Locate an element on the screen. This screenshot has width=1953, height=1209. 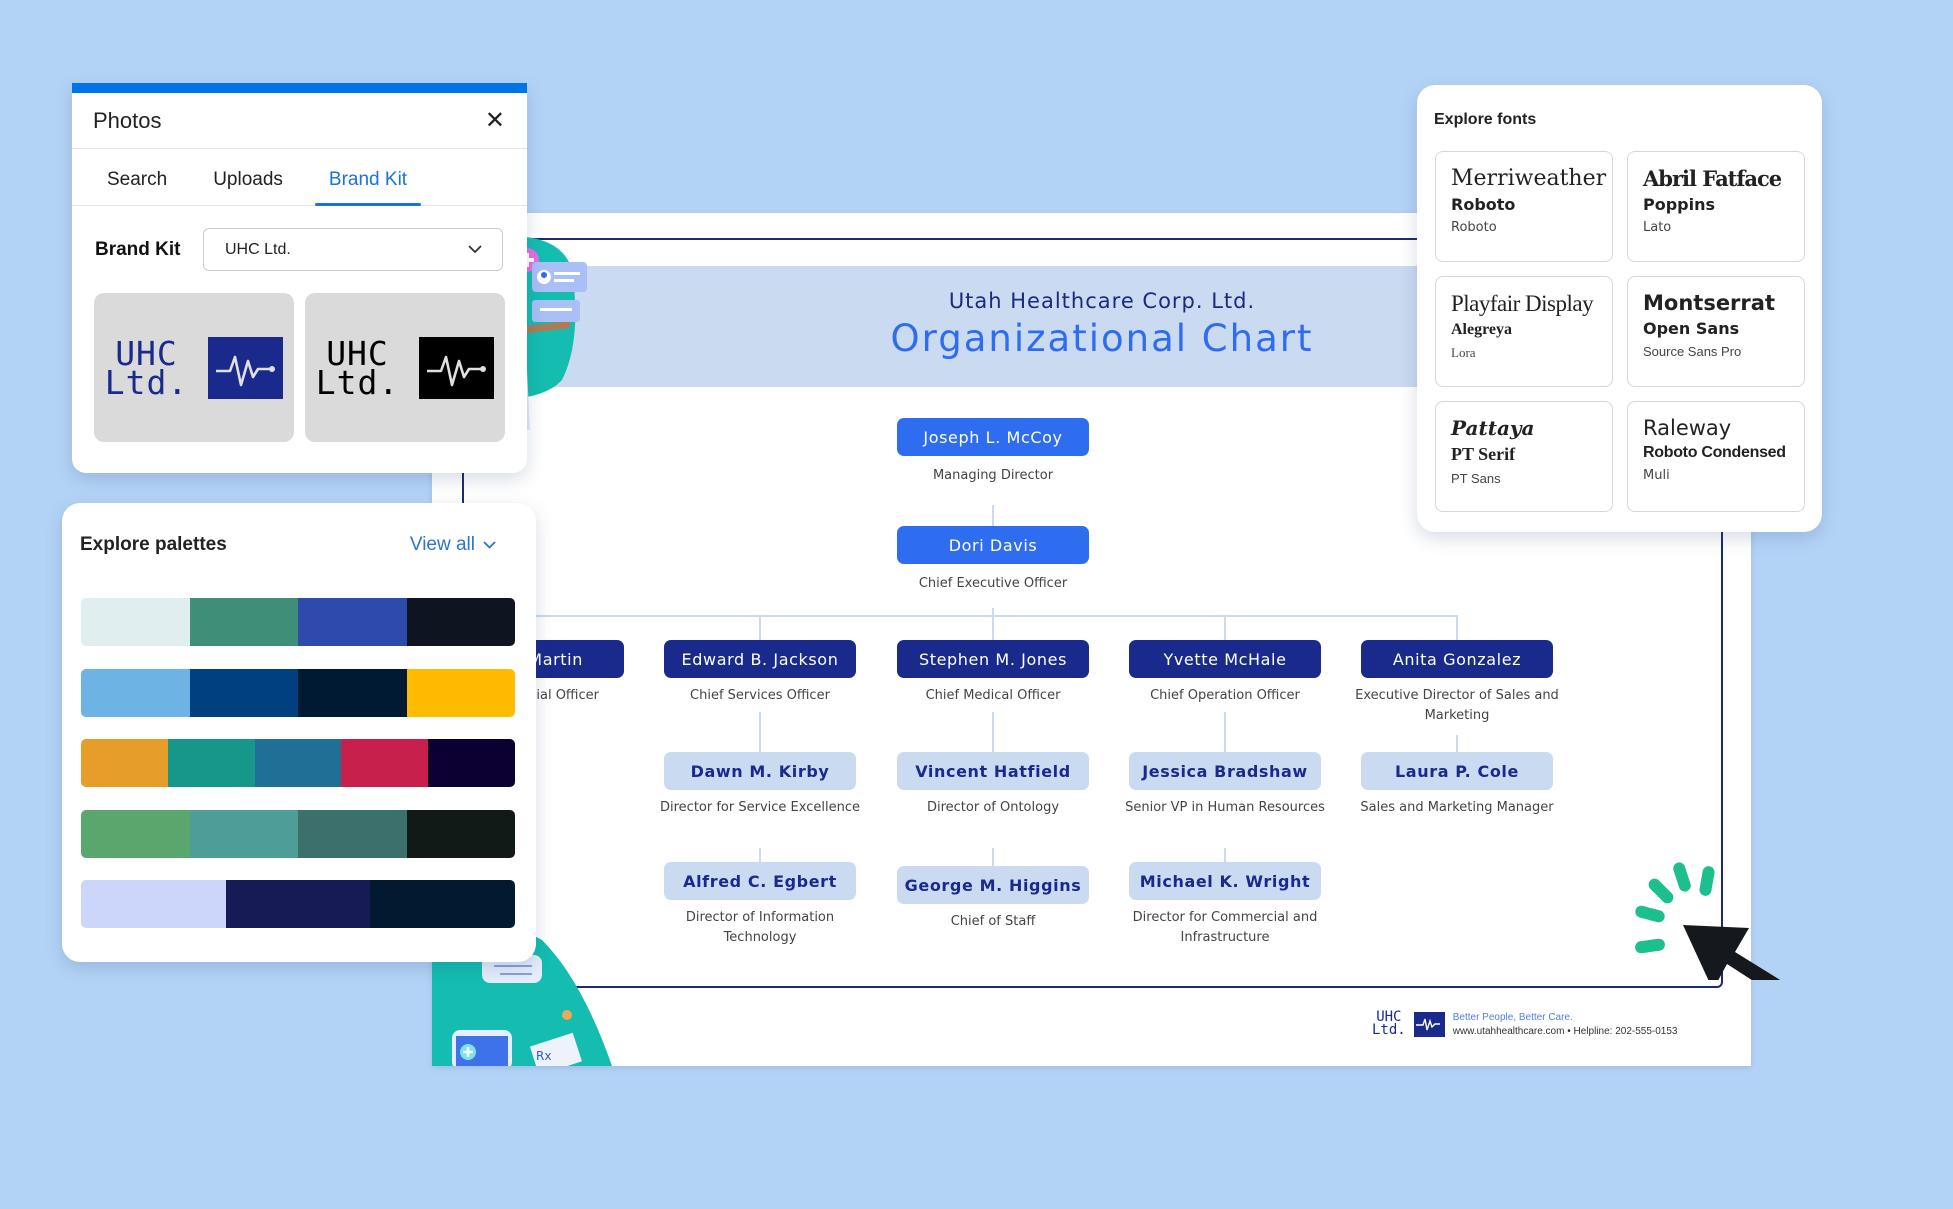
person-role: Chief Executive Officer is located at coordinates (993, 583).